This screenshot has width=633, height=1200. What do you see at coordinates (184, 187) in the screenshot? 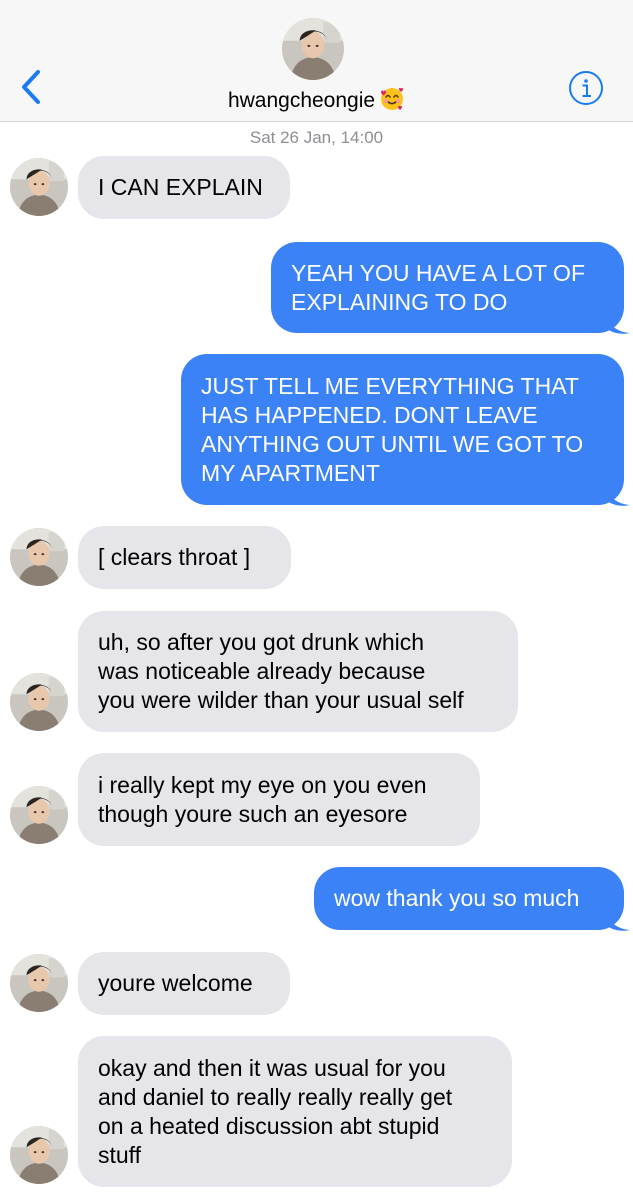
I see `received-message-bubble: I CAN EXPLAIN` at bounding box center [184, 187].